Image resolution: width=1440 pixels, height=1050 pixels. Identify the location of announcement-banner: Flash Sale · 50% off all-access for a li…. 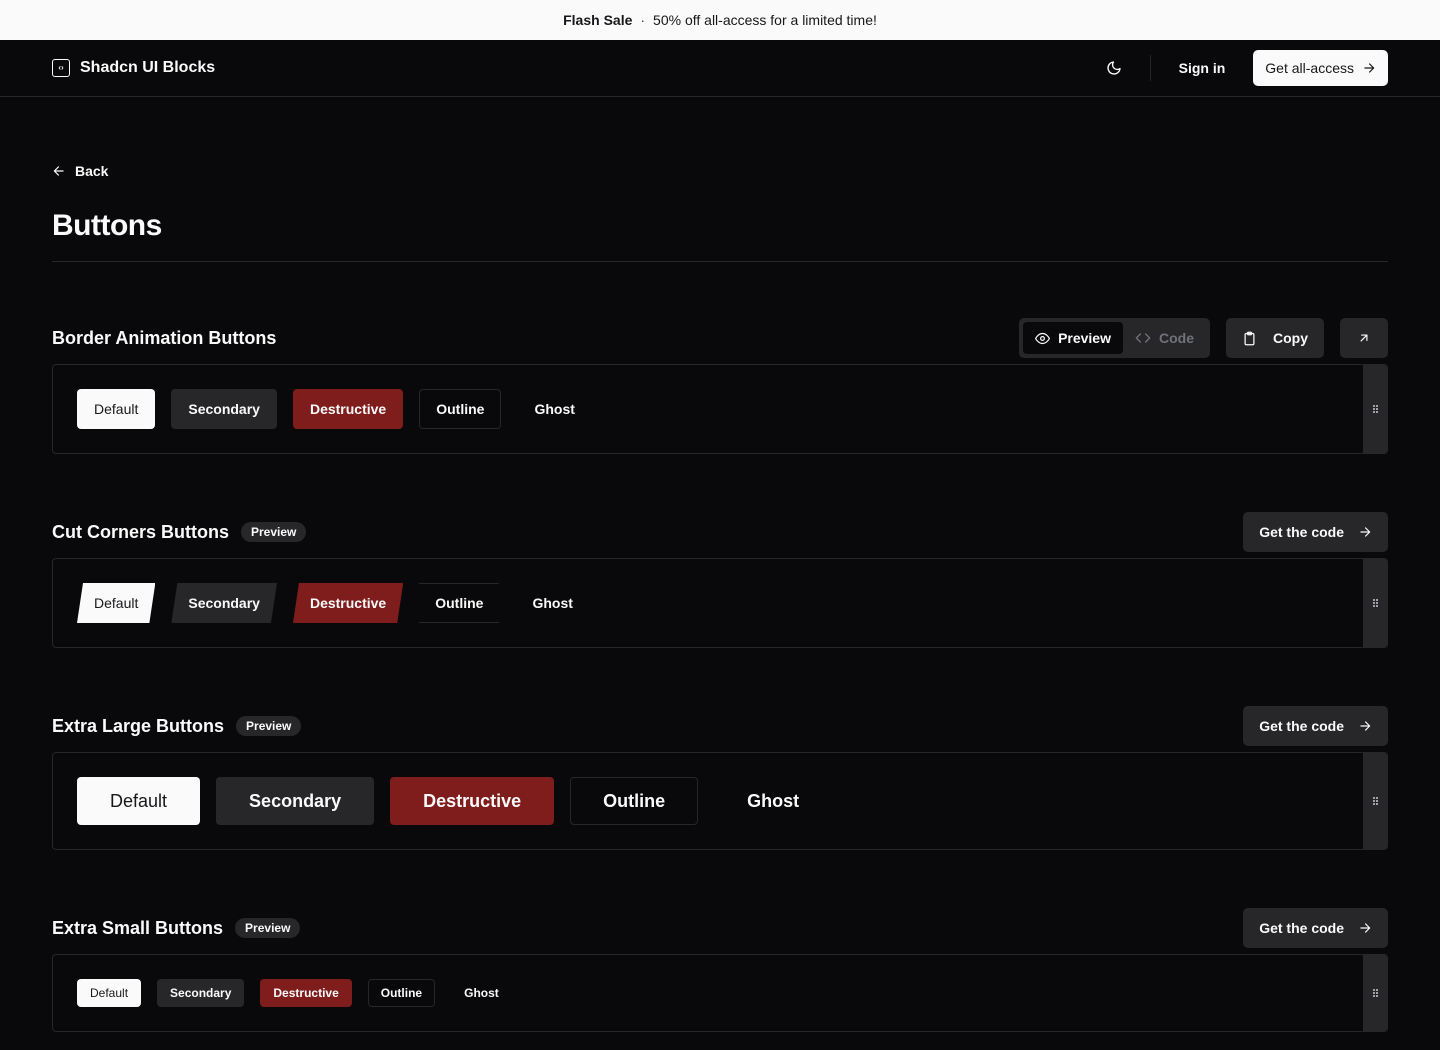
(720, 20).